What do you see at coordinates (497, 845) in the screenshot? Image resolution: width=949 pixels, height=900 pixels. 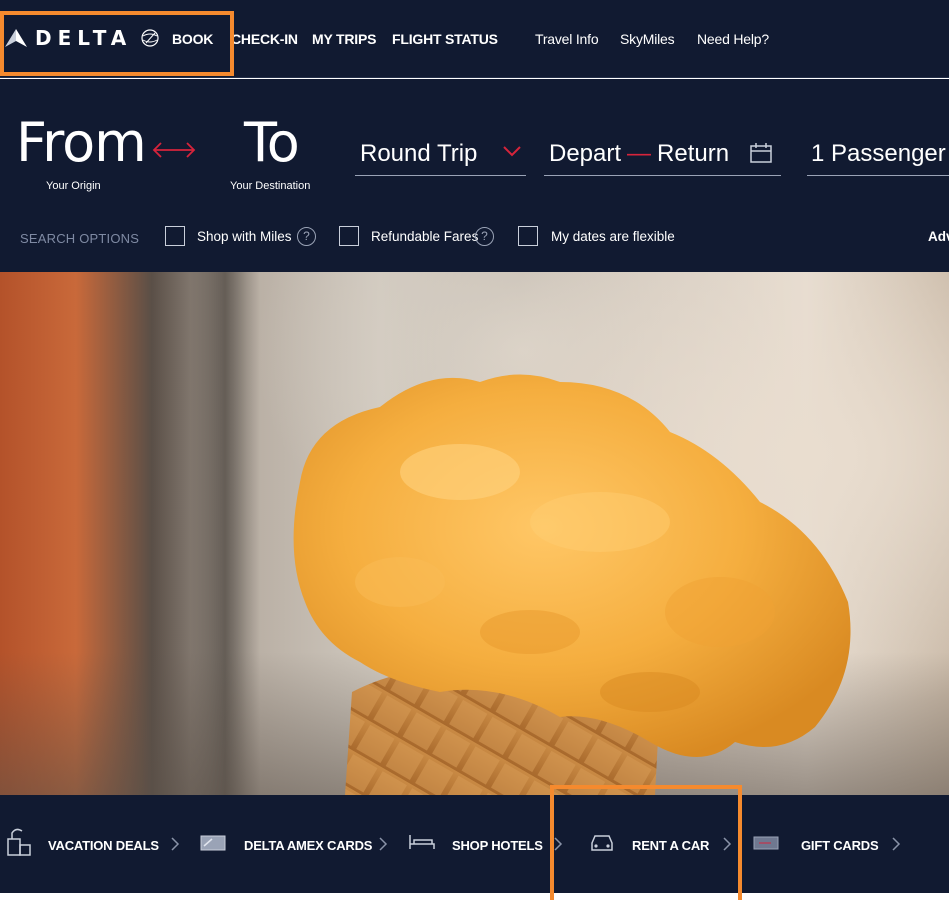 I see `shop-hotels-link: SHOP HOTELS` at bounding box center [497, 845].